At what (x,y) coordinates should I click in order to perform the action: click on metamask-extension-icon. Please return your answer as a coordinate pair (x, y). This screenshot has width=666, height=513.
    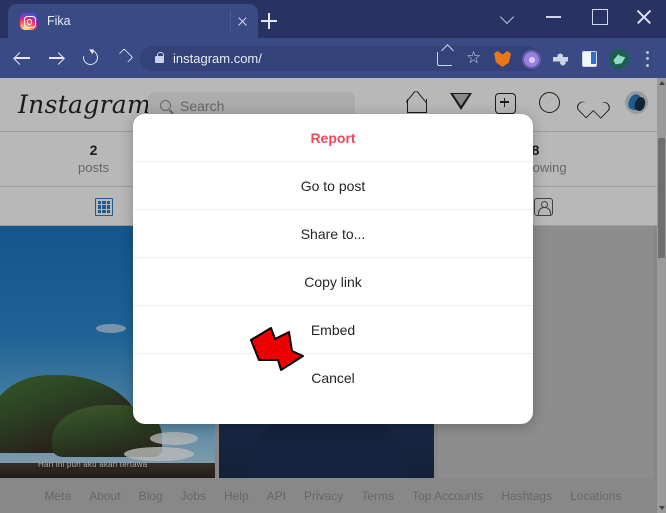
    Looking at the image, I should click on (502, 59).